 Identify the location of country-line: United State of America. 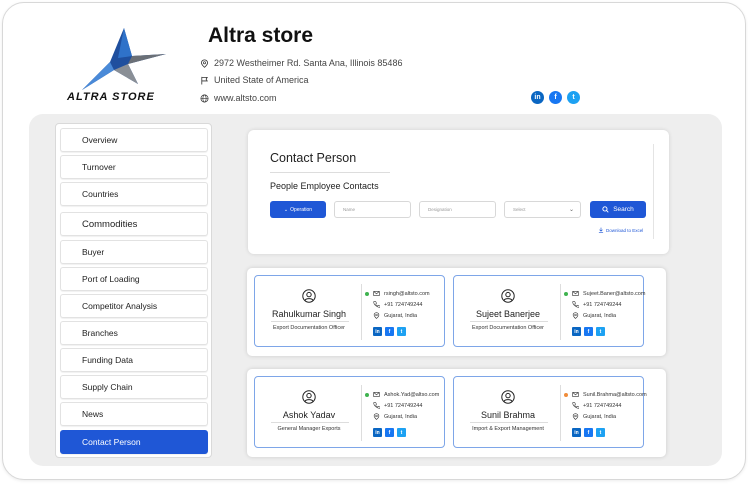
(254, 80).